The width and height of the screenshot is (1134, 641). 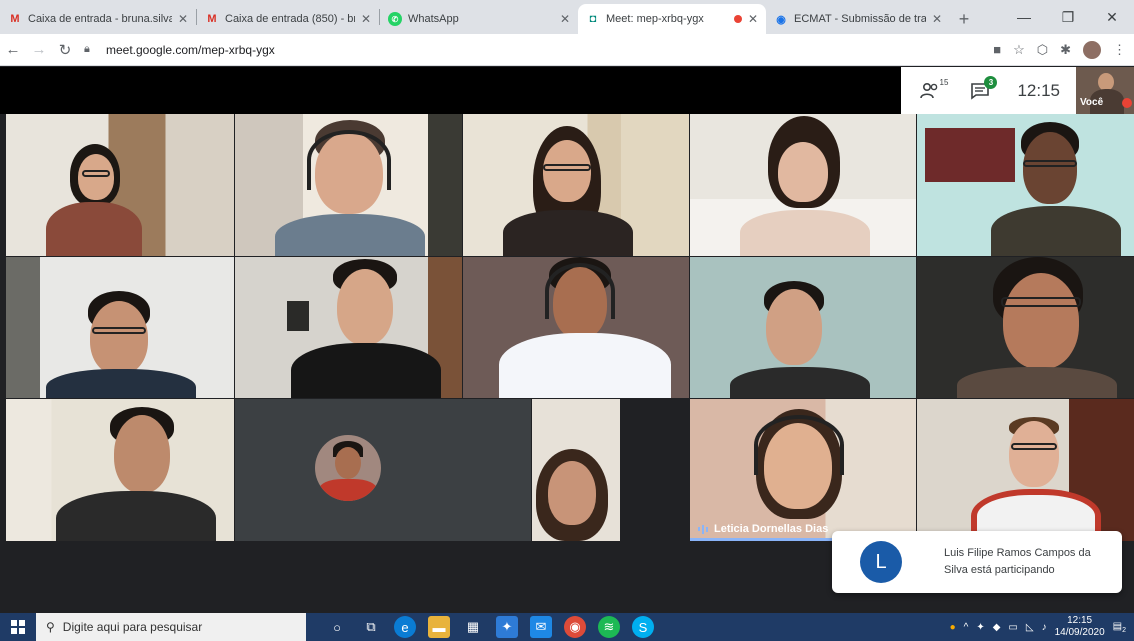 I want to click on tab-meet: ◘ Meet: mep-xrbq-ygx ✕, so click(x=672, y=19).